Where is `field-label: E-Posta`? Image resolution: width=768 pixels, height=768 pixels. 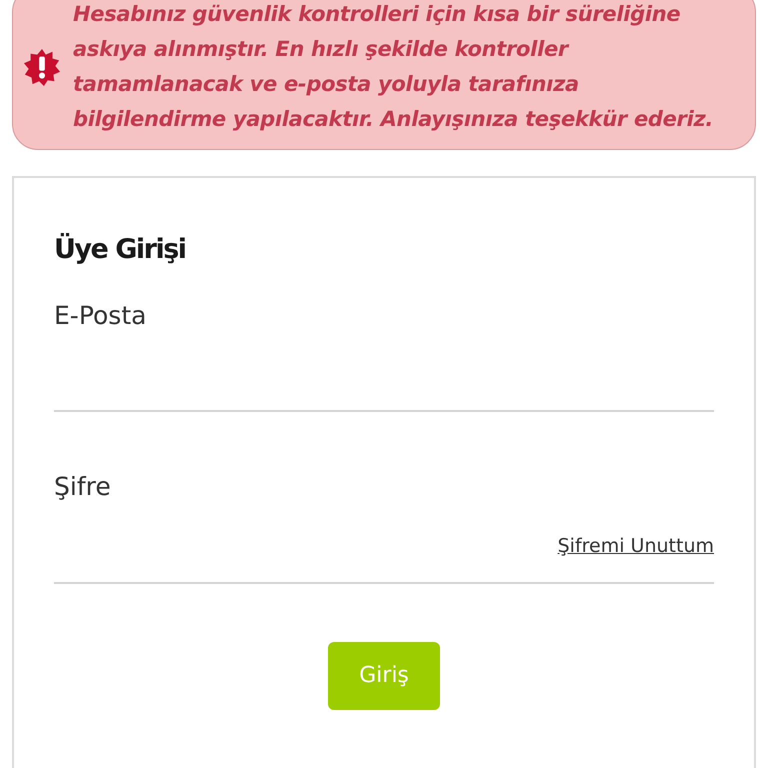
field-label: E-Posta is located at coordinates (101, 316).